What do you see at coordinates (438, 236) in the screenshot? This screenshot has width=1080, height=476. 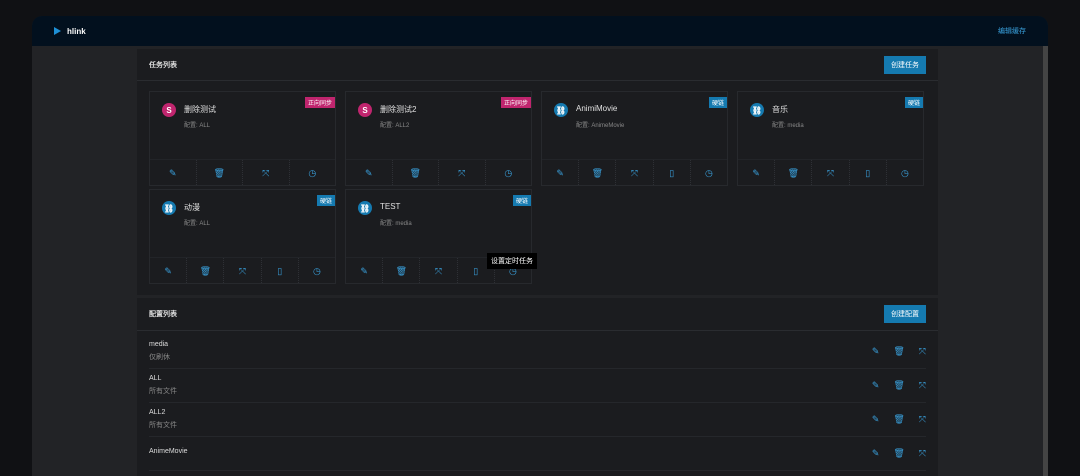 I see `task-card: ⛓ TEST 配置: media 硬链 ✎ 🗑 ⤧ ▯ ◷` at bounding box center [438, 236].